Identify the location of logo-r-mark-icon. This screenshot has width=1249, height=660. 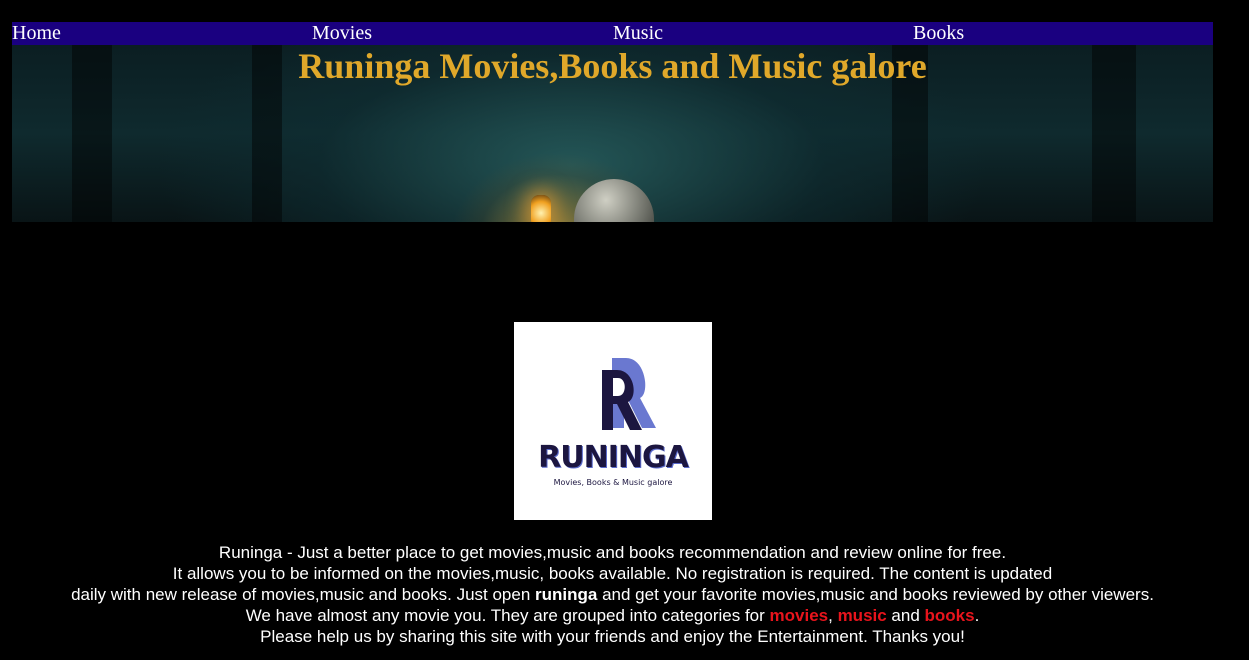
(629, 394).